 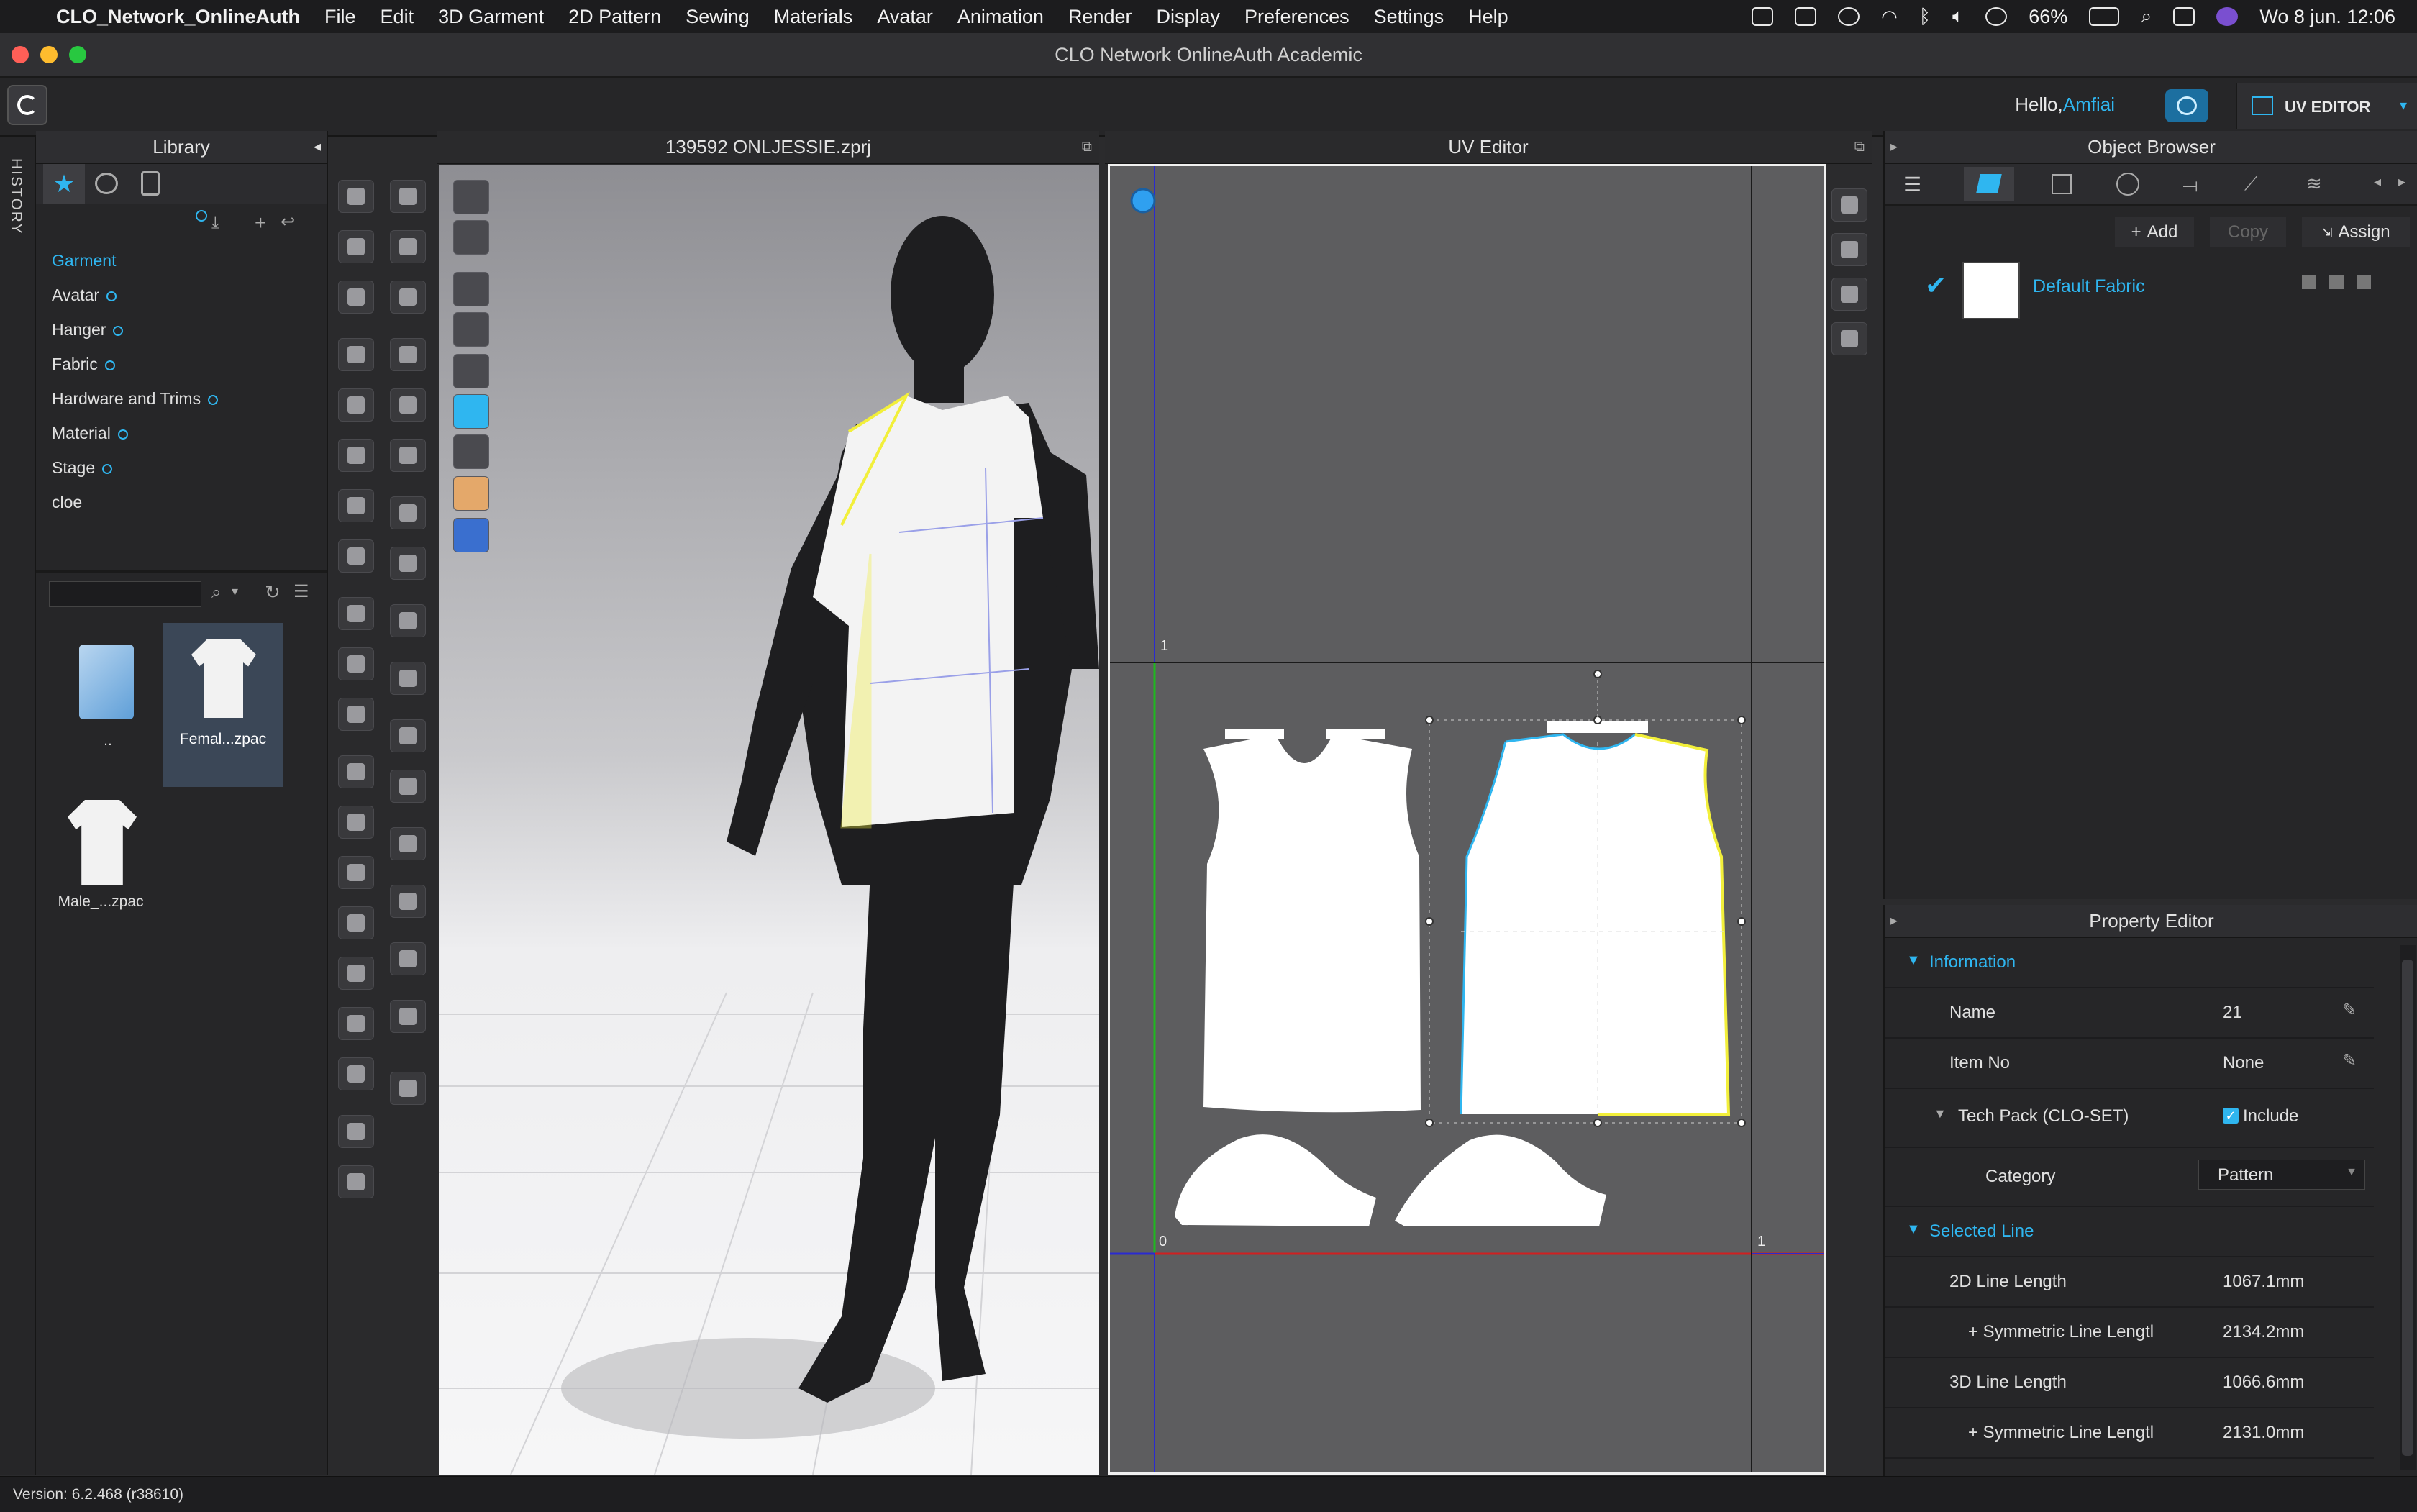 What do you see at coordinates (216, 593) in the screenshot?
I see `search-icon: ⌕` at bounding box center [216, 593].